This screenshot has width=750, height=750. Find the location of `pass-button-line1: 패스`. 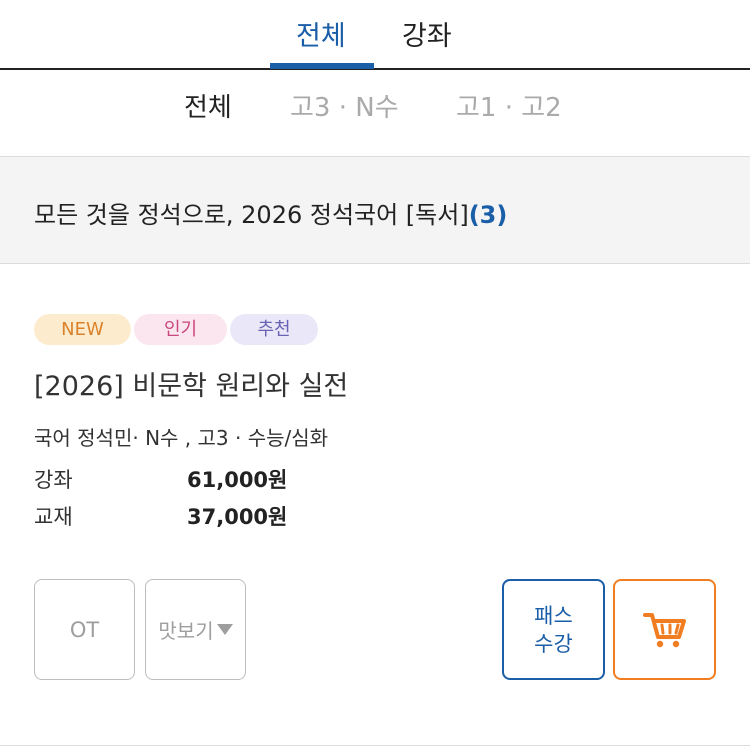

pass-button-line1: 패스 is located at coordinates (553, 615).